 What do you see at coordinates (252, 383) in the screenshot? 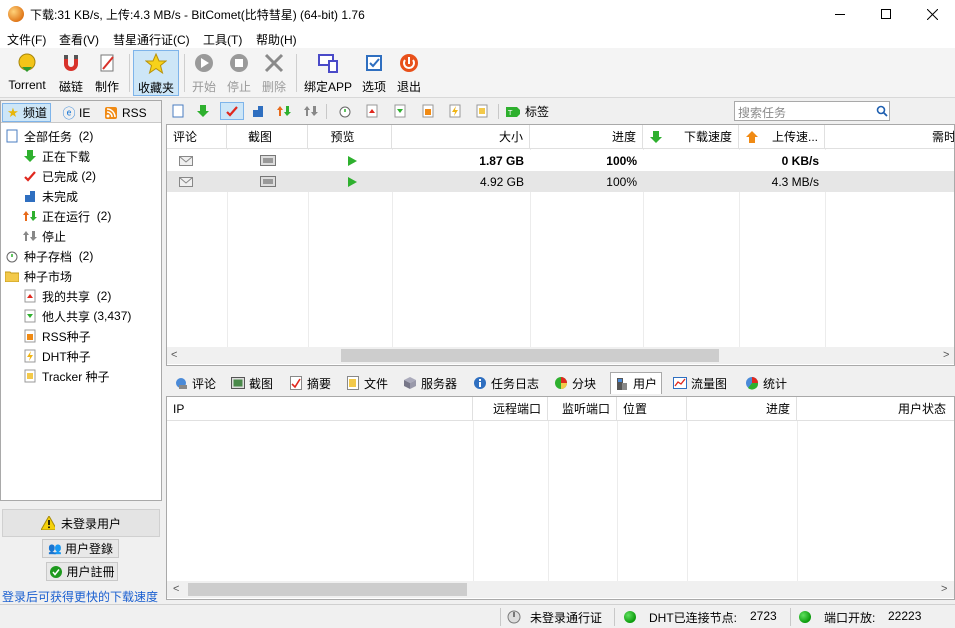
I see `tab-screenshot: 截图` at bounding box center [252, 383].